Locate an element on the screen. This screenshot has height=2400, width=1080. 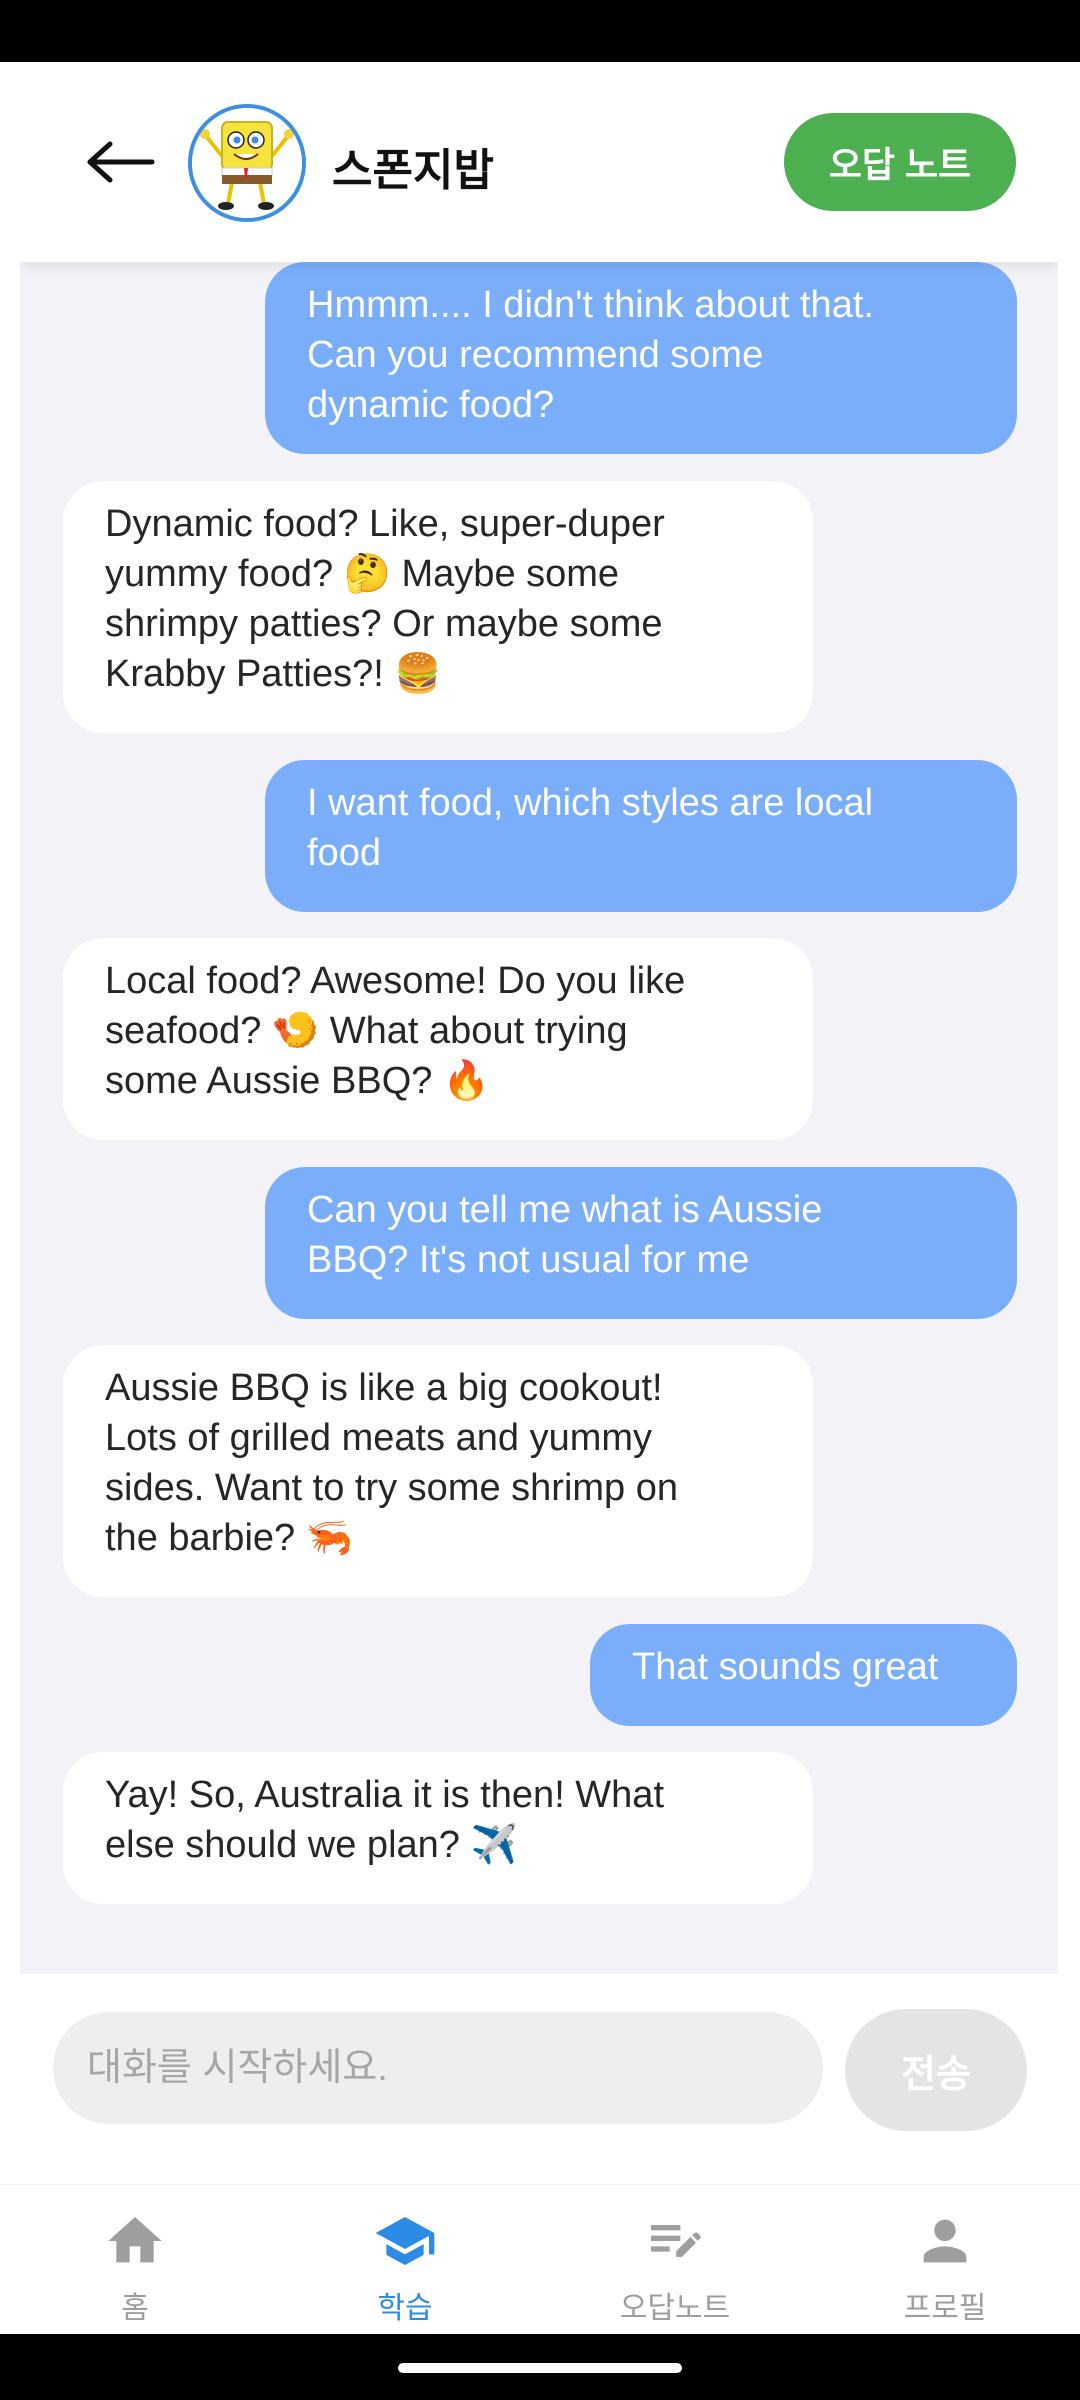
nav-label: 홈 is located at coordinates (135, 2308).